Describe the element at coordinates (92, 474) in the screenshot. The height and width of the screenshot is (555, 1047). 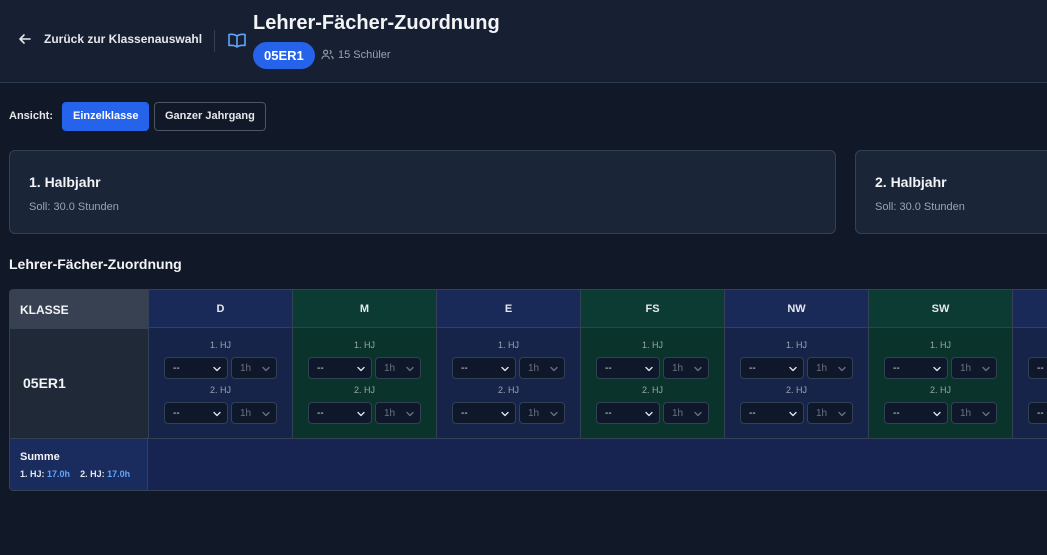
I see `summe-hj2-label: 2. HJ:` at that location.